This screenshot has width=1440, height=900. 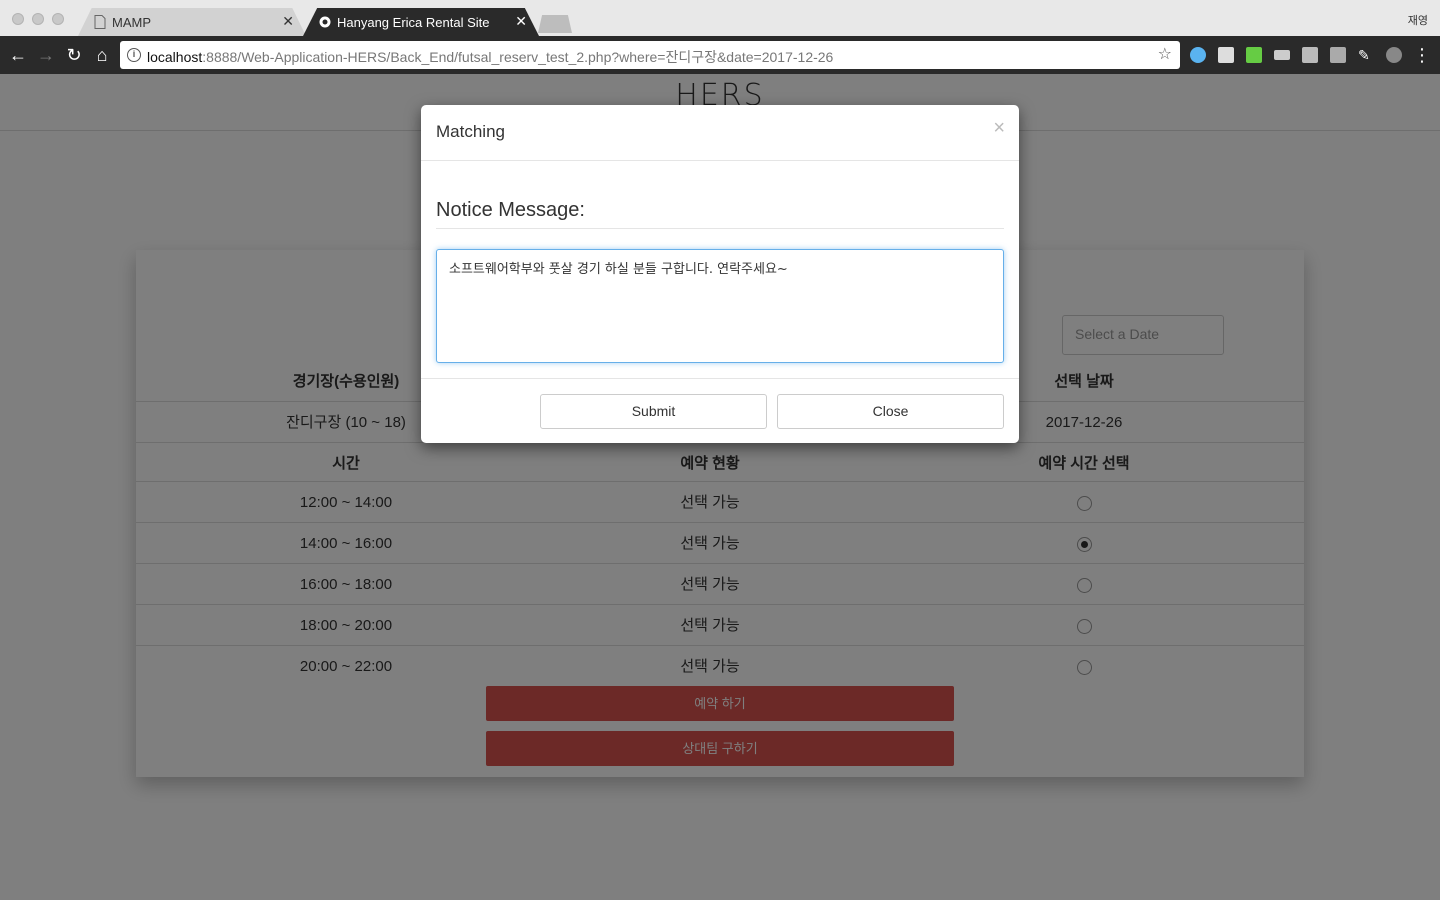 What do you see at coordinates (102, 55) in the screenshot?
I see `home-icon: ⌂` at bounding box center [102, 55].